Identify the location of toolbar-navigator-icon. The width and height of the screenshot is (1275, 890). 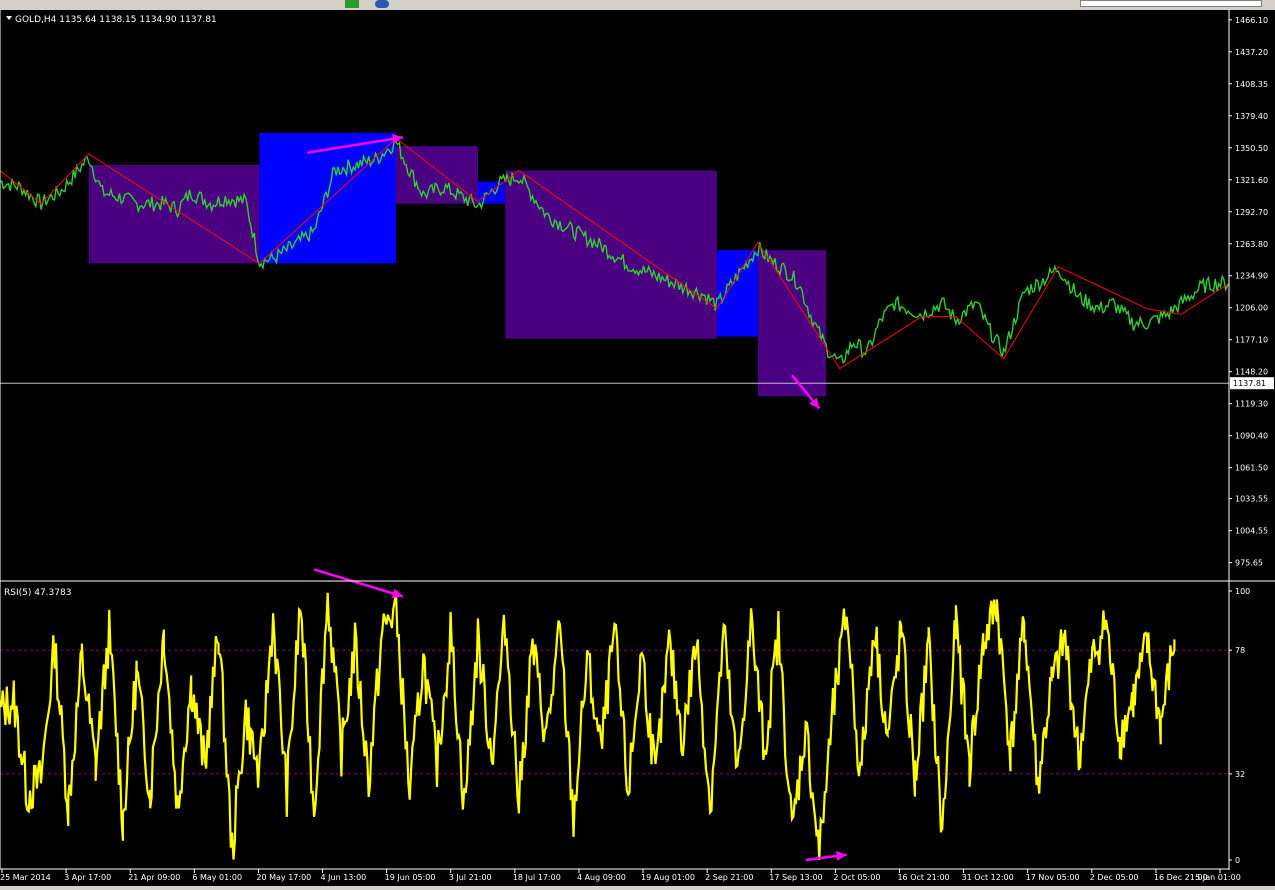
(382, 4).